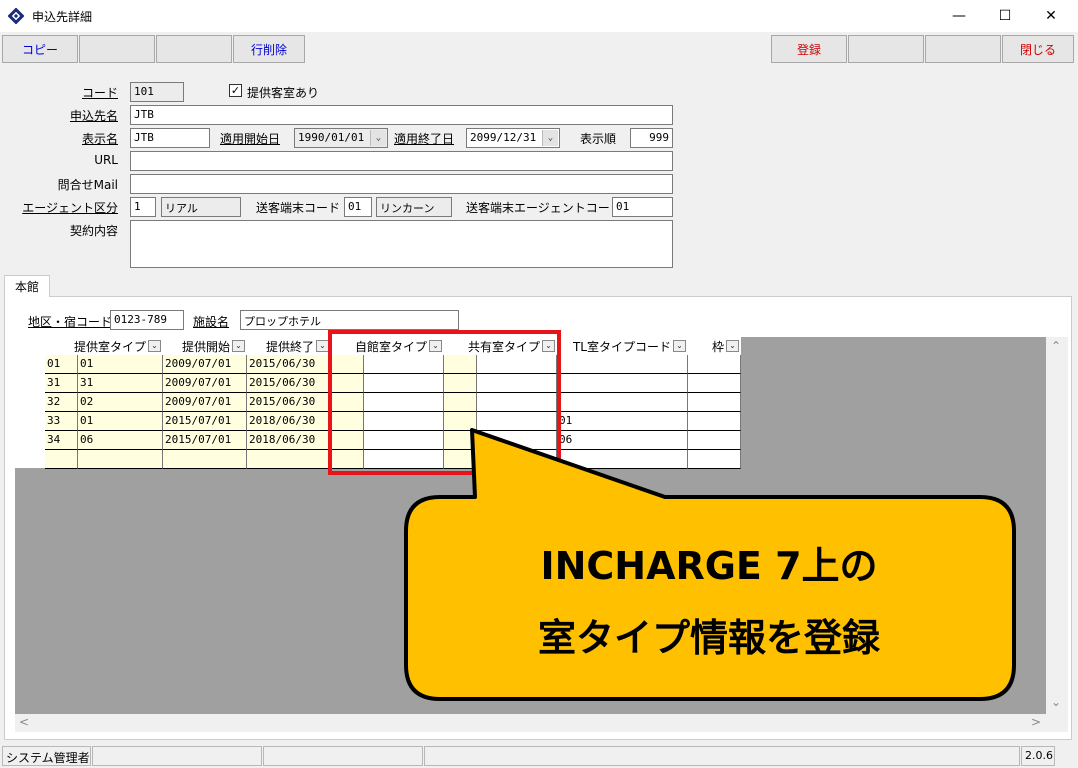 The width and height of the screenshot is (1078, 768). What do you see at coordinates (708, 638) in the screenshot?
I see `callout-line-2: 室タイプ情報を登録` at bounding box center [708, 638].